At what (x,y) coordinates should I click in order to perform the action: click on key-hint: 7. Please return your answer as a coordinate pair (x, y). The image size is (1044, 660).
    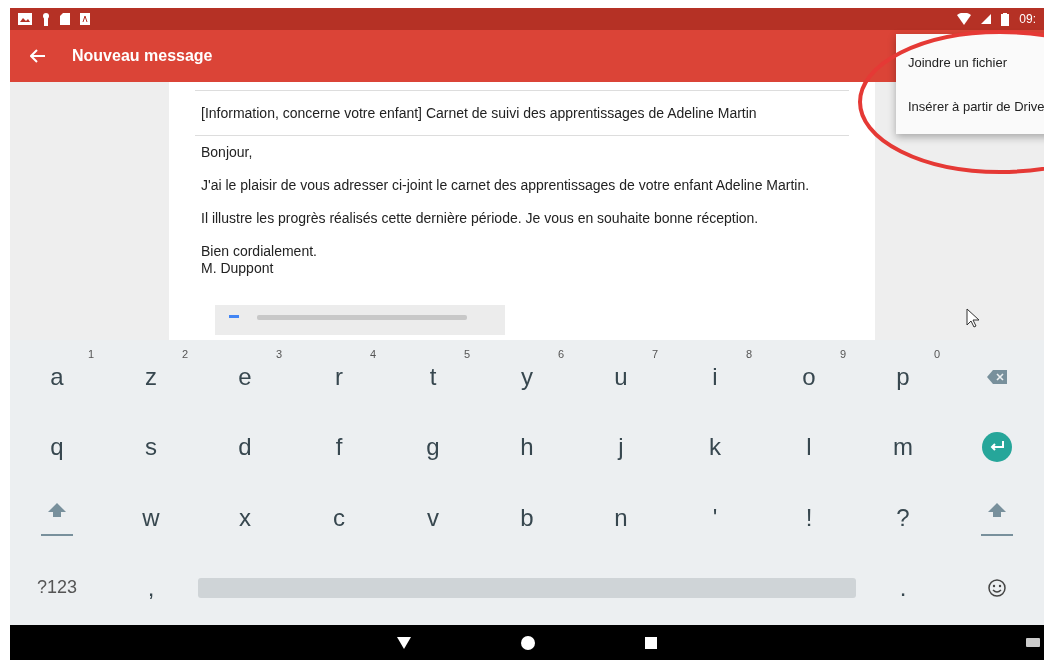
    Looking at the image, I should click on (654, 354).